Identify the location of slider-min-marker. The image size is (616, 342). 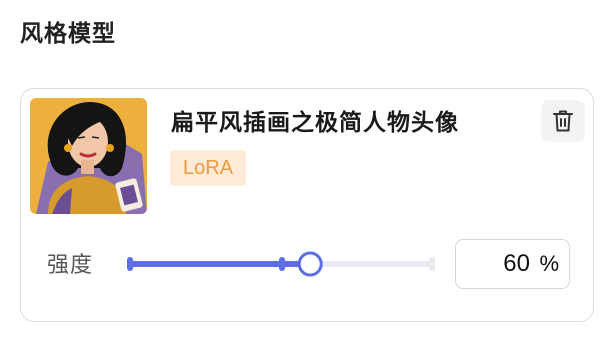
(130, 264).